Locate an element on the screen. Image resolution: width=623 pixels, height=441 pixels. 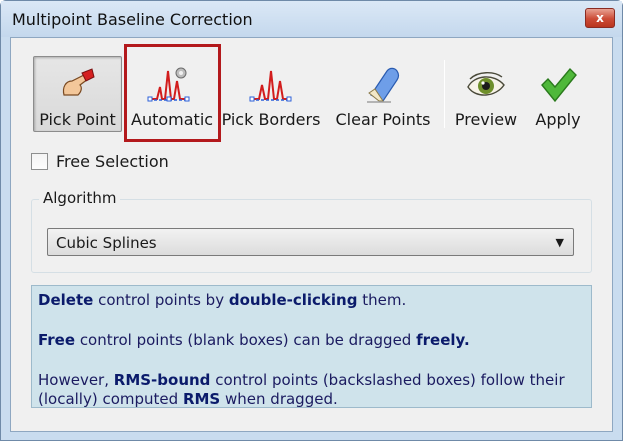
borders-baseline-icon is located at coordinates (270, 86).